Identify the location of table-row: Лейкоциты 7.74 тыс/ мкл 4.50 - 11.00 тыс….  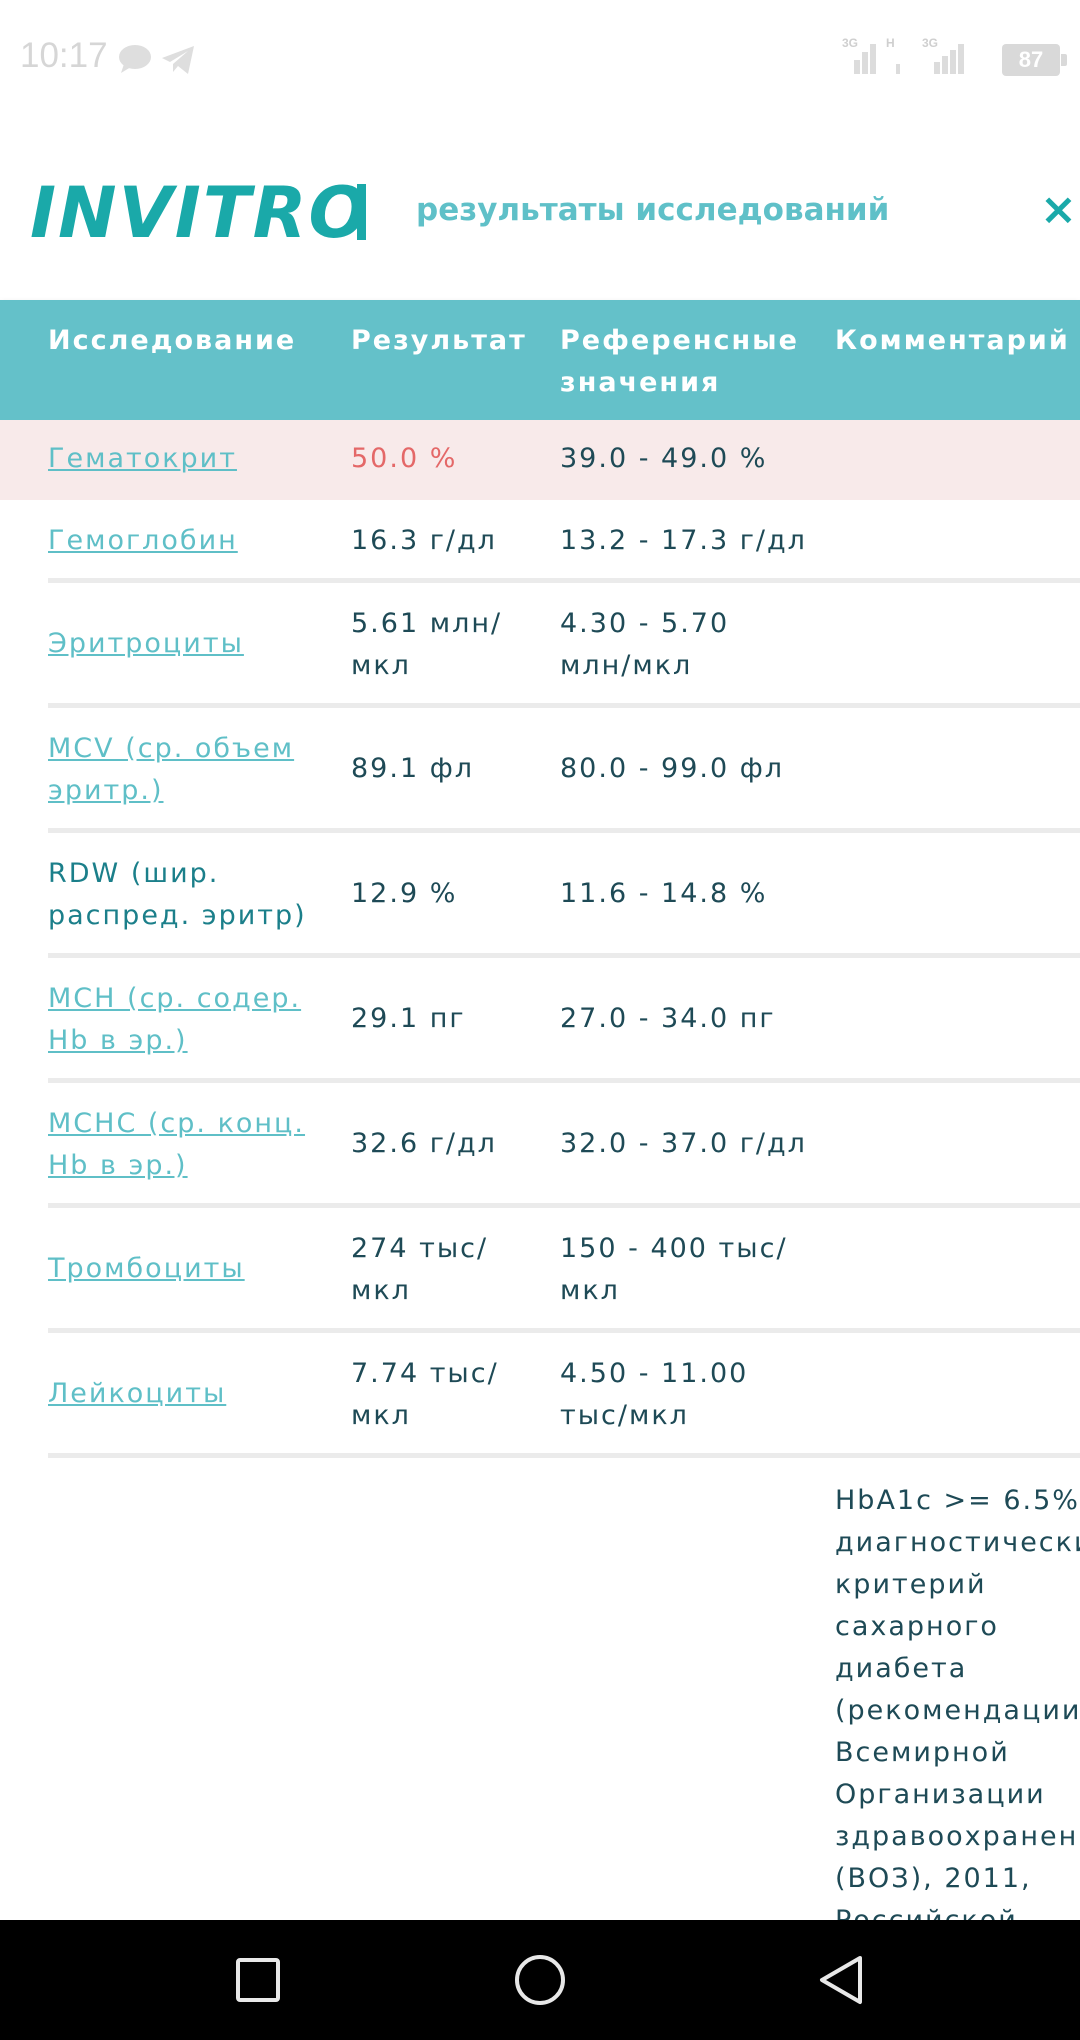
(564, 1395).